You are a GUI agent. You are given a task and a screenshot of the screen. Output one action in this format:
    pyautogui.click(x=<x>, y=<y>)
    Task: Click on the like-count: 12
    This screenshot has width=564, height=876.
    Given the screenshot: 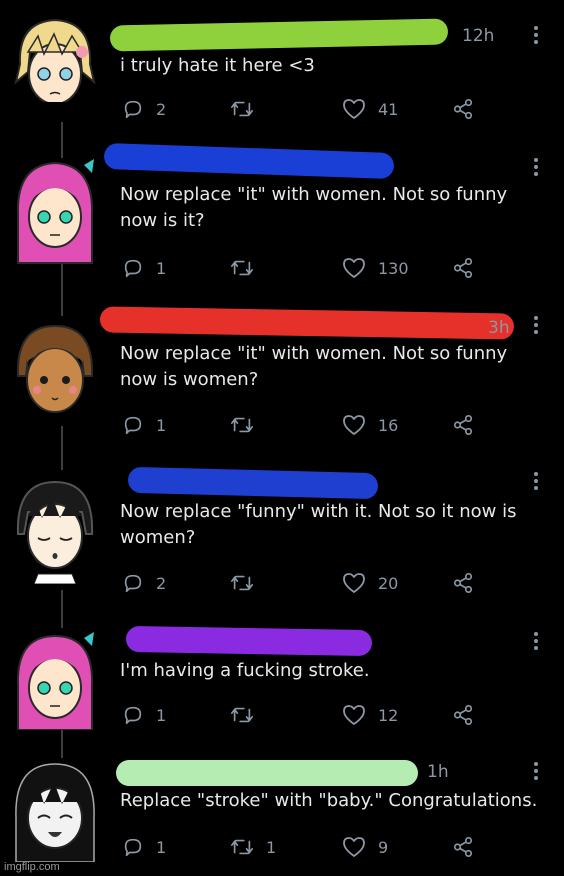 What is the action you would take?
    pyautogui.click(x=388, y=715)
    